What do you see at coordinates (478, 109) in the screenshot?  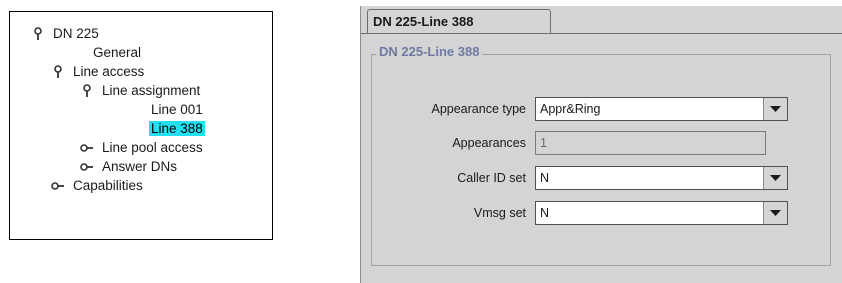 I see `appearance-type-label: Appearance type` at bounding box center [478, 109].